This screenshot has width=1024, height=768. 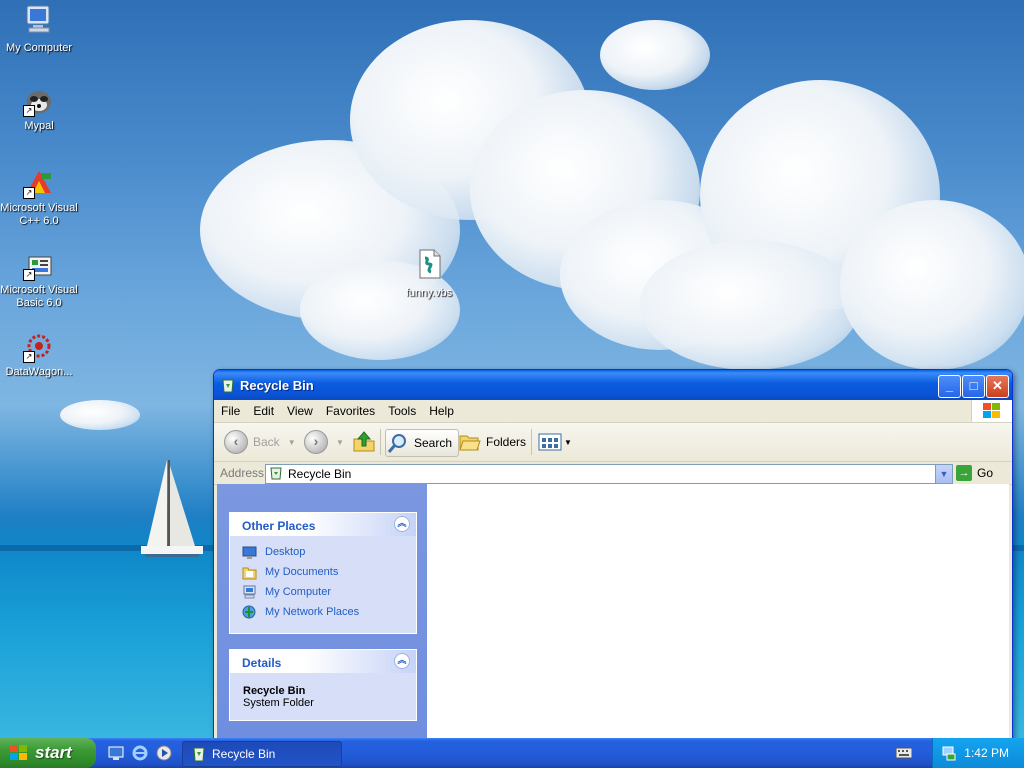 What do you see at coordinates (278, 703) in the screenshot?
I see `details-type: System Folder` at bounding box center [278, 703].